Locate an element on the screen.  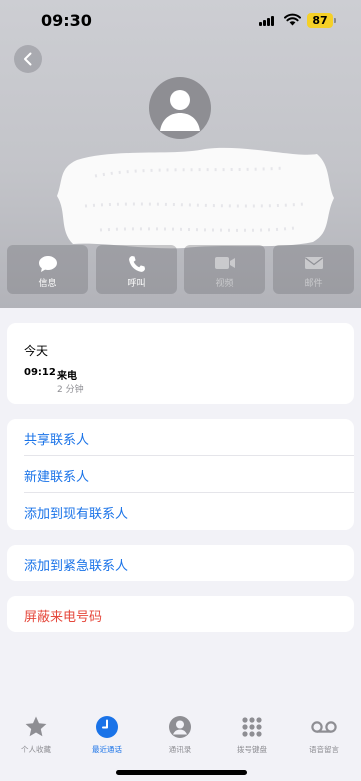
wifi-icon is located at coordinates (292, 19).